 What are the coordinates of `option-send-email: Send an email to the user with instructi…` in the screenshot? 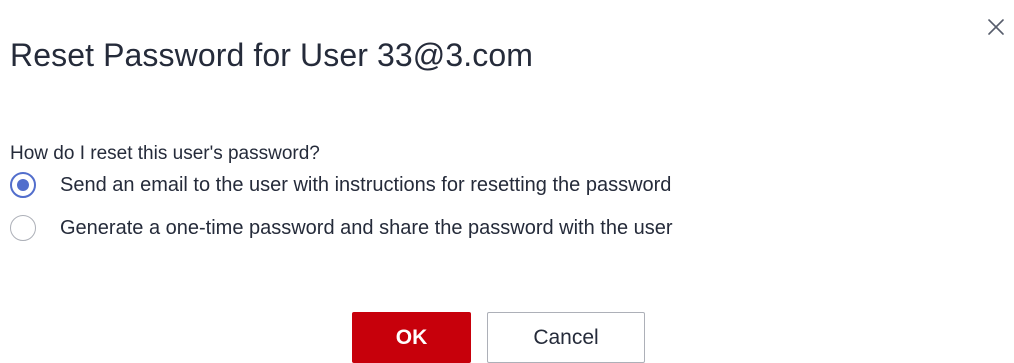 It's located at (340, 185).